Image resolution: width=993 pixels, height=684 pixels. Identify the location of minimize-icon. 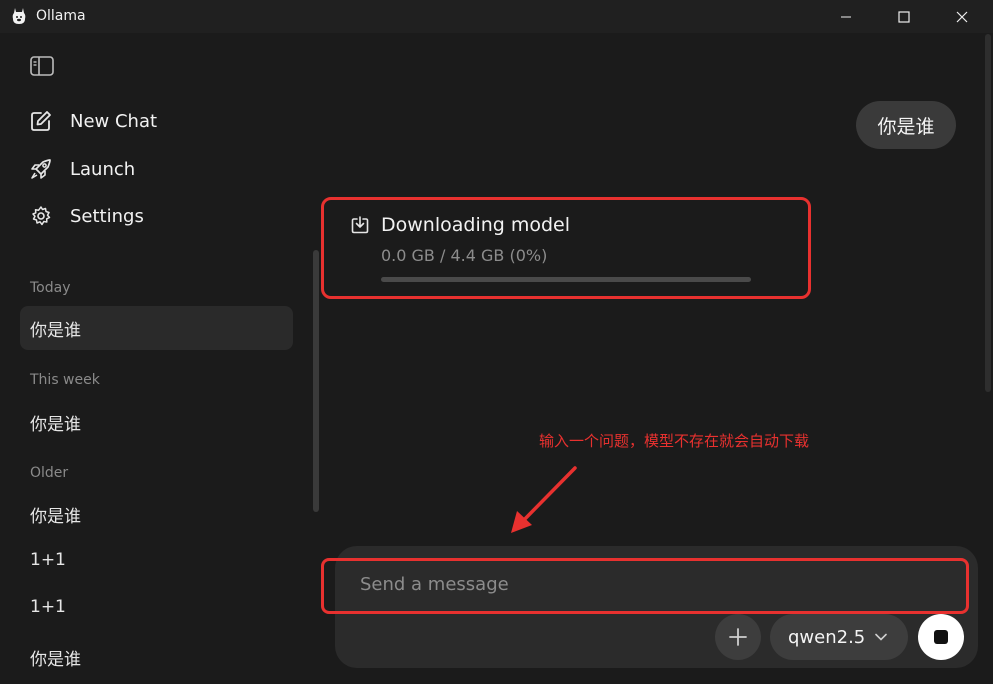
(846, 16).